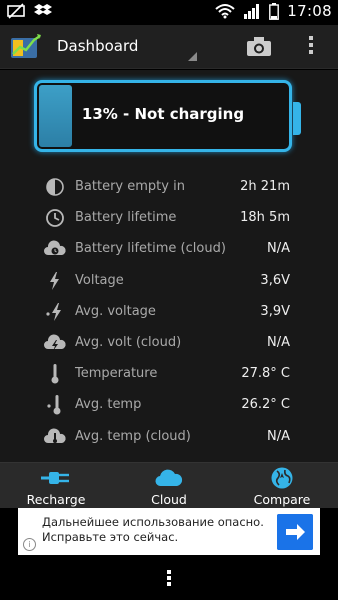 The width and height of the screenshot is (338, 600). I want to click on status-clock: 17:08, so click(309, 11).